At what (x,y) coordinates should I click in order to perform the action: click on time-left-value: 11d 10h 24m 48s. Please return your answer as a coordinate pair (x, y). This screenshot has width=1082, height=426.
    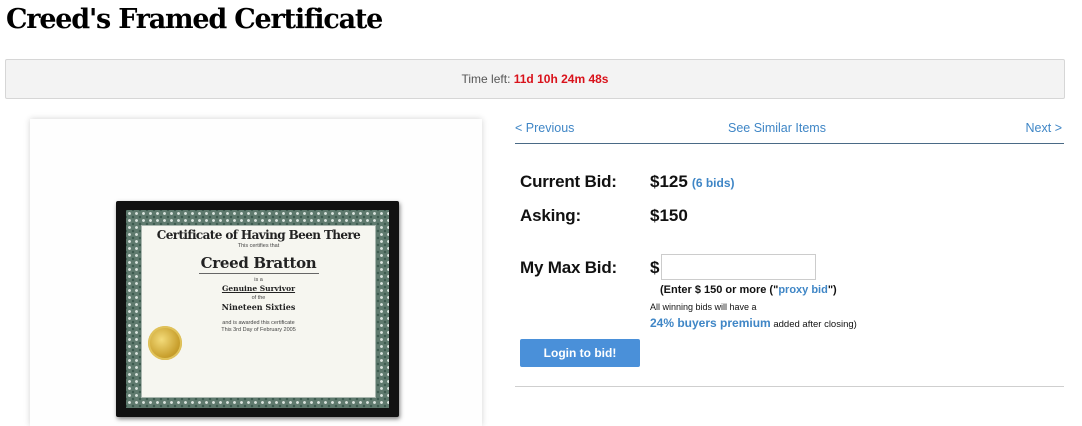
    Looking at the image, I should click on (561, 79).